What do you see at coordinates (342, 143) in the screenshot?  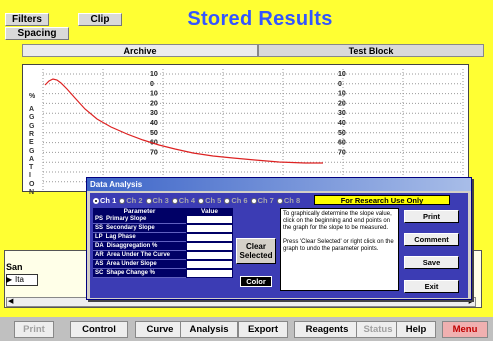 I see `right-scale-tick-label: 60` at bounding box center [342, 143].